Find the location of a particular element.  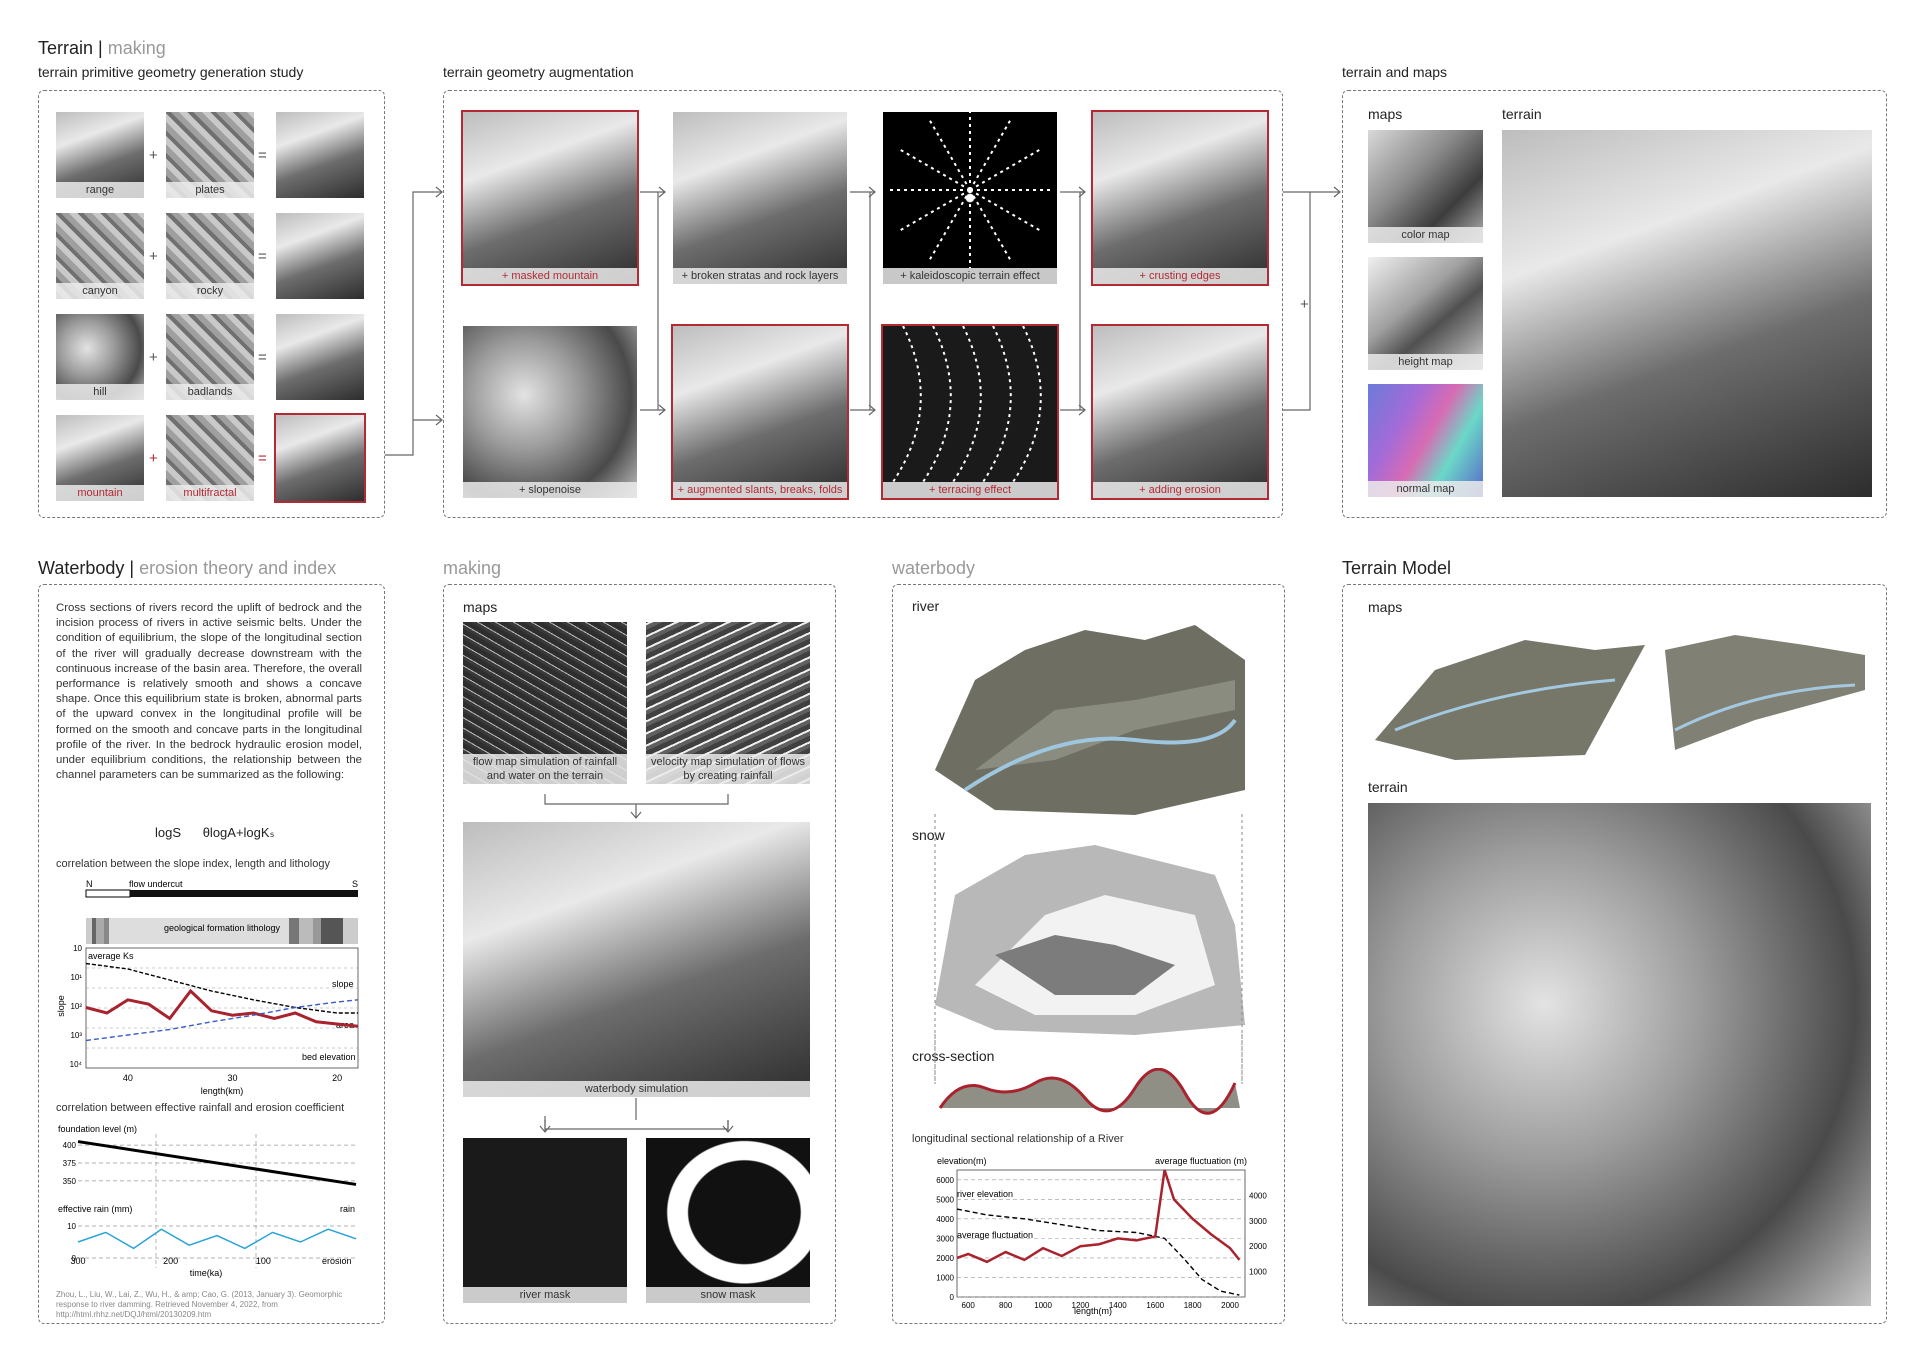

erosion-annot: erosion is located at coordinates (337, 1261).